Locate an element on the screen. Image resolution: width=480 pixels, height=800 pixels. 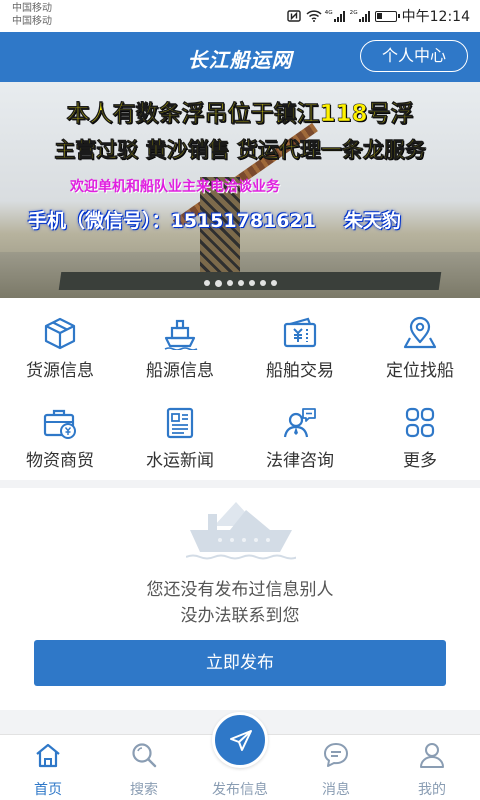
banner-headline: 本人有数条浮吊位于镇江118号浮 is located at coordinates (240, 114).